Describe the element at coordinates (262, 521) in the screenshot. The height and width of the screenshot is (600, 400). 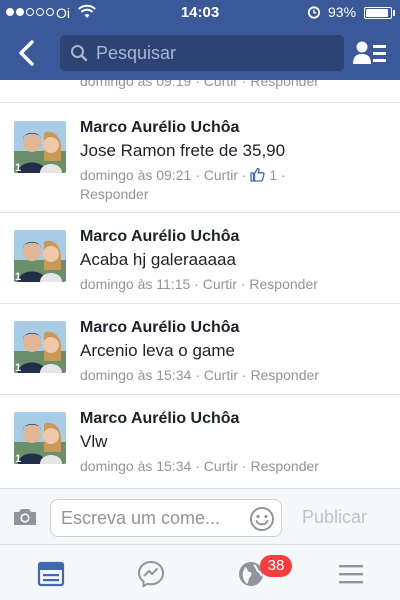
I see `emoji-icon` at that location.